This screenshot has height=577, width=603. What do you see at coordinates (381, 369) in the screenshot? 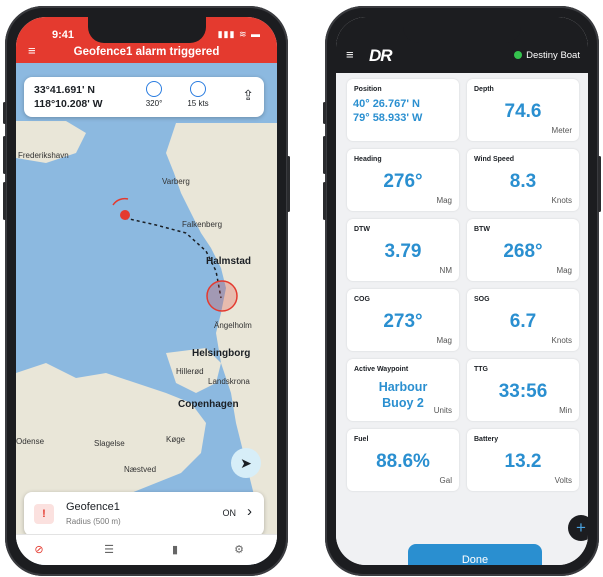
I see `card-label: Active Waypoint` at bounding box center [381, 369].